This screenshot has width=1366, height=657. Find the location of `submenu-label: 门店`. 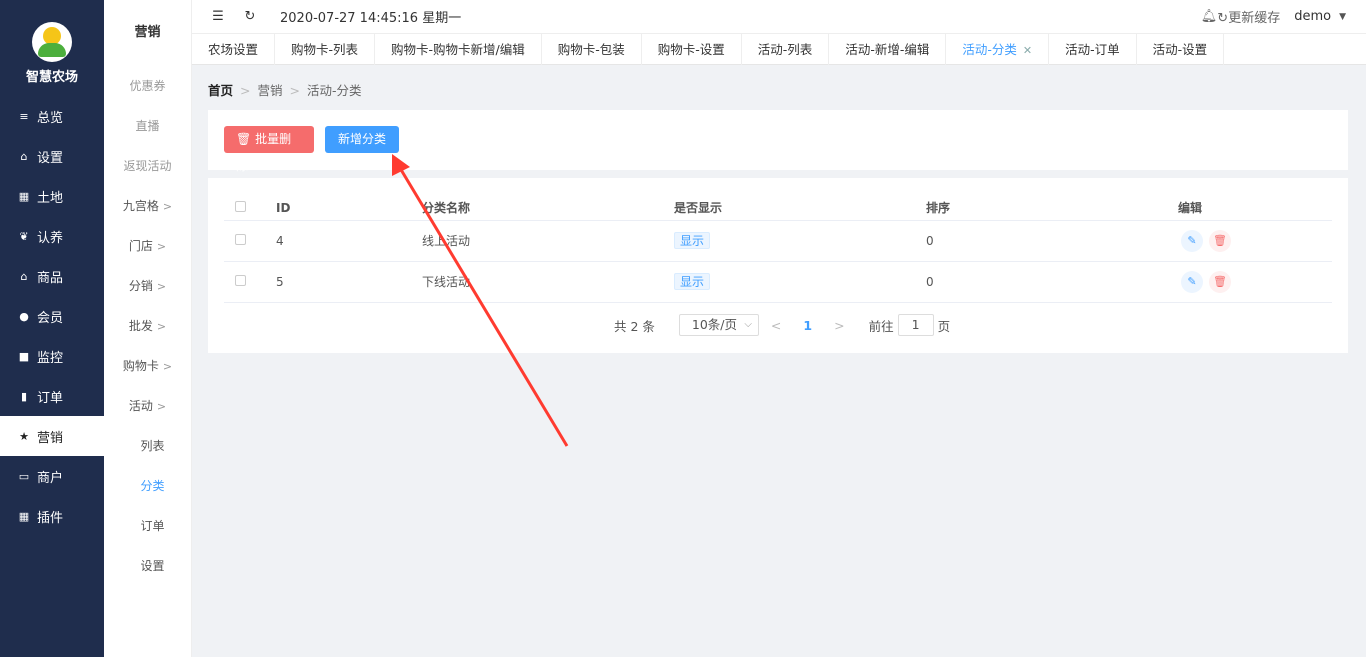

submenu-label: 门店 is located at coordinates (140, 246).